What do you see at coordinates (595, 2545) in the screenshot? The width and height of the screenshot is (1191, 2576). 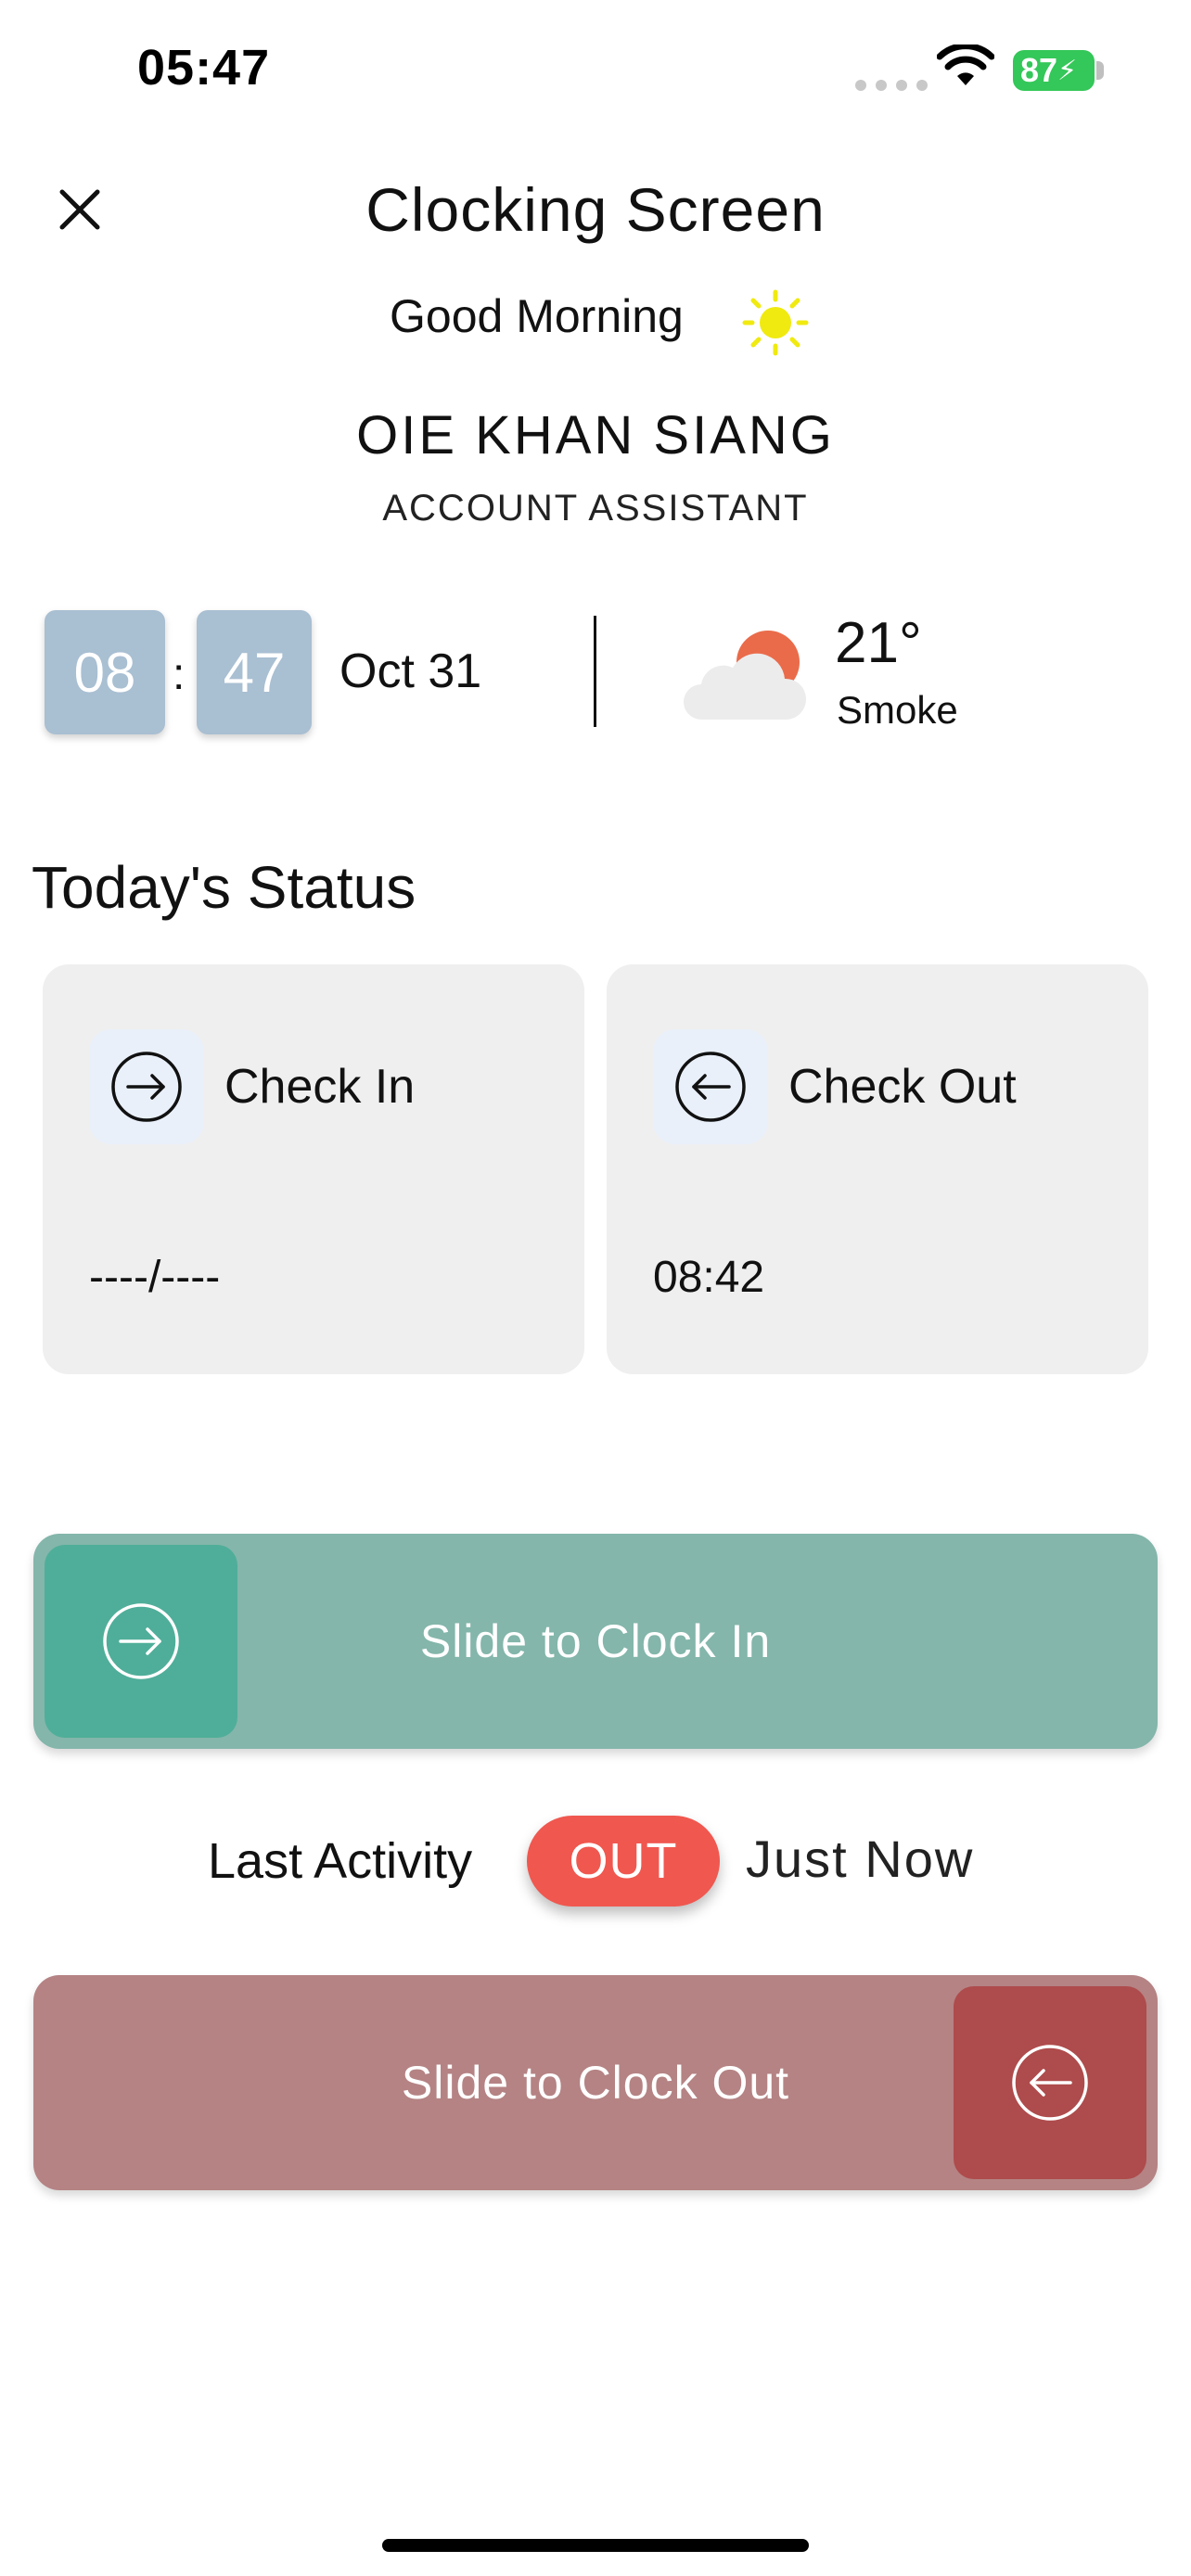 I see `home-indicator` at bounding box center [595, 2545].